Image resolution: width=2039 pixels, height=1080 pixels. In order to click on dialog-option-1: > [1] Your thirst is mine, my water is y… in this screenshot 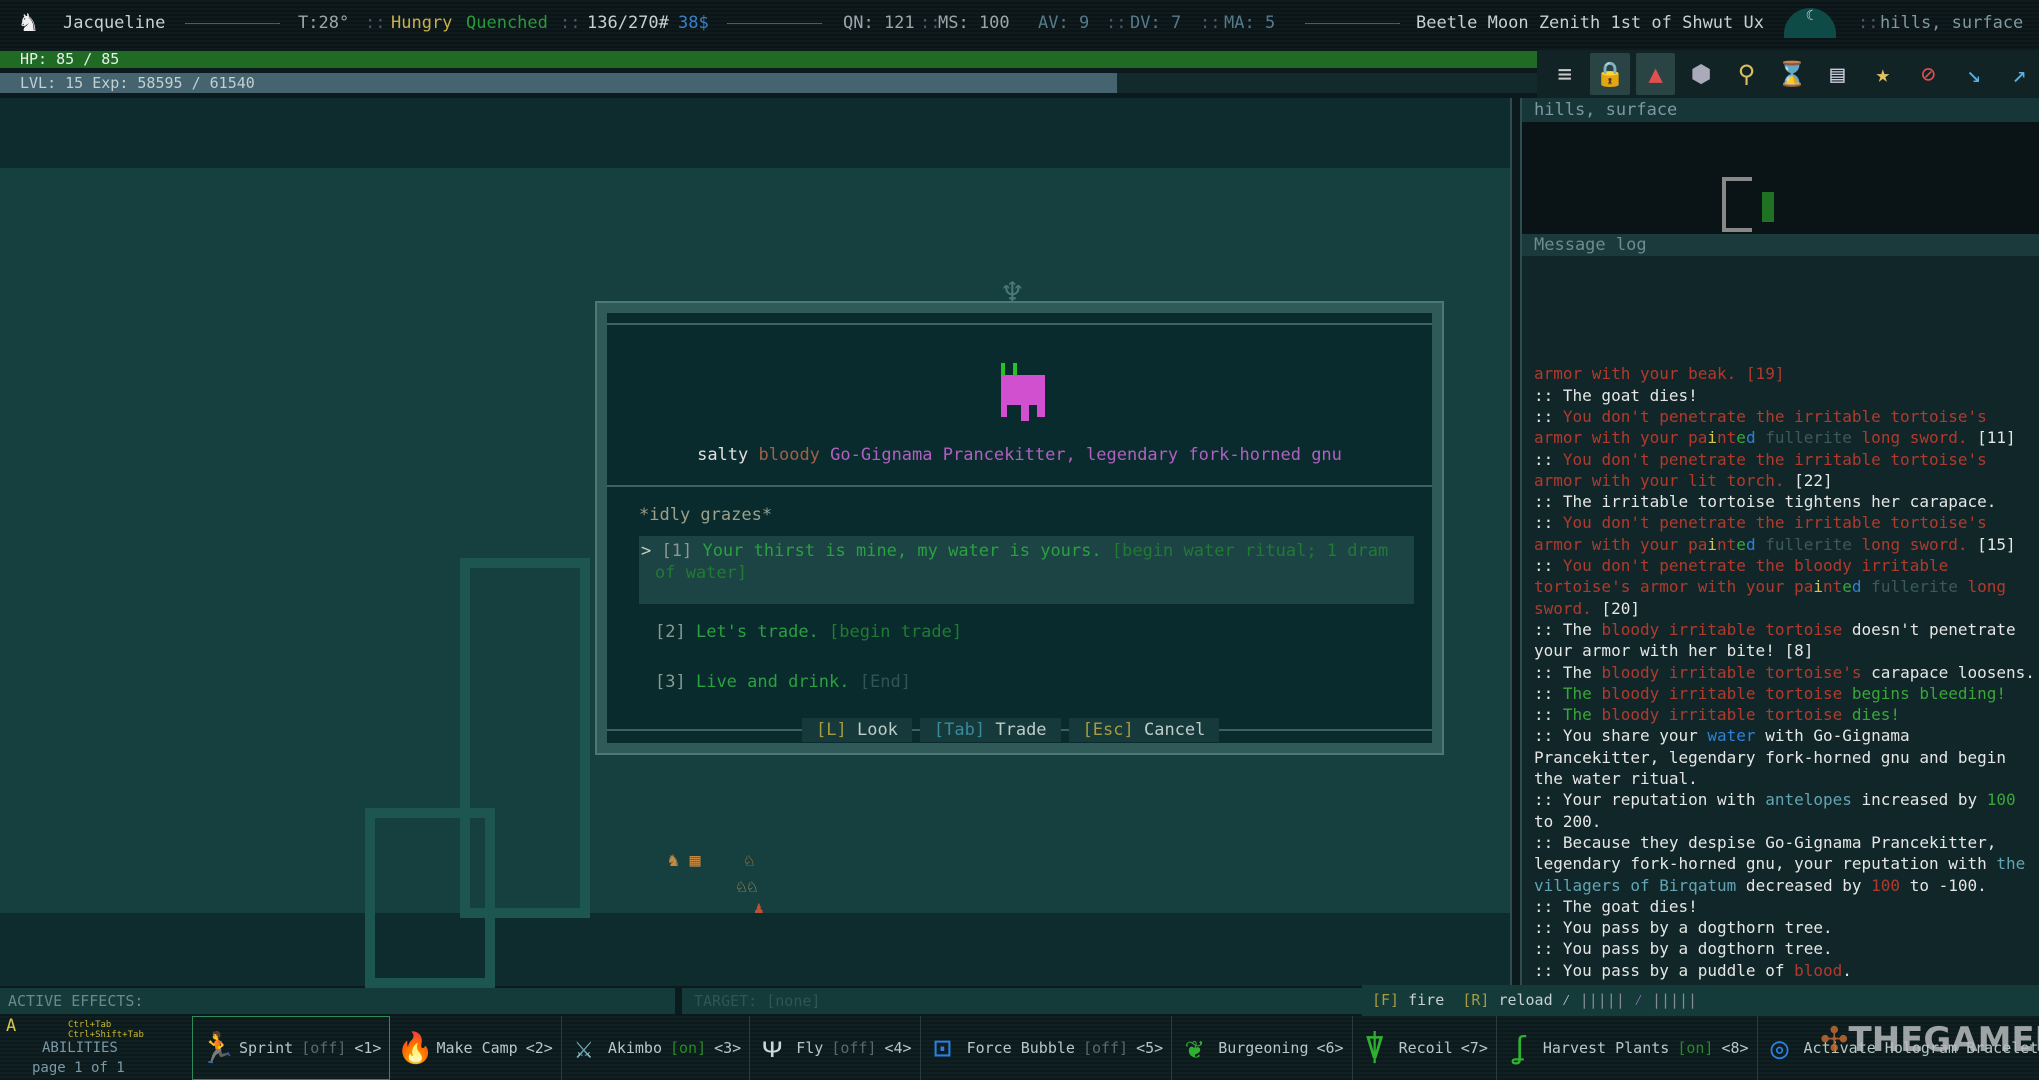, I will do `click(1026, 570)`.